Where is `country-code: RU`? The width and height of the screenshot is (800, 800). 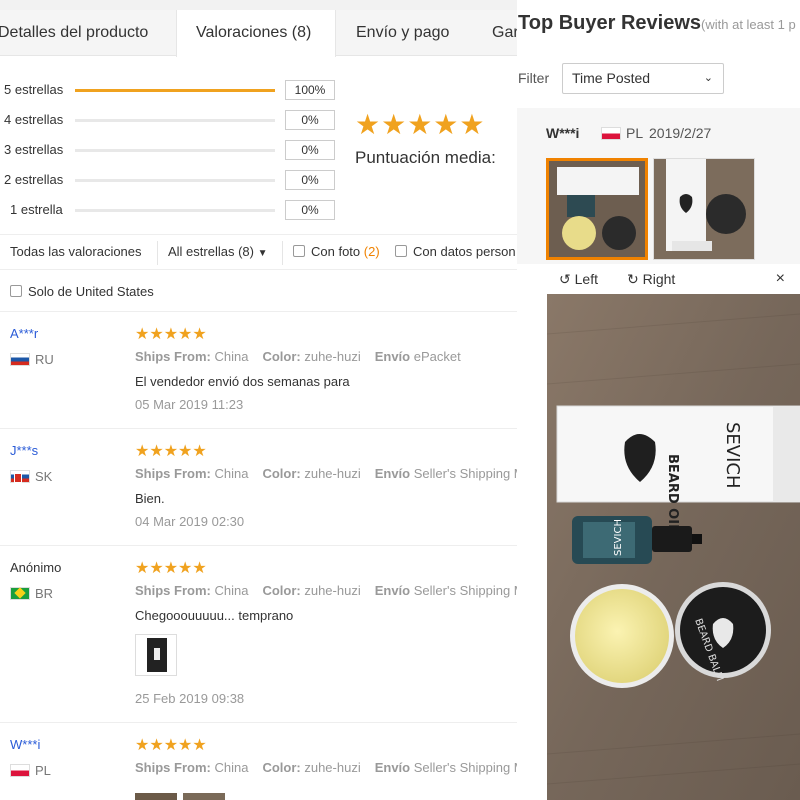
country-code: RU is located at coordinates (44, 359).